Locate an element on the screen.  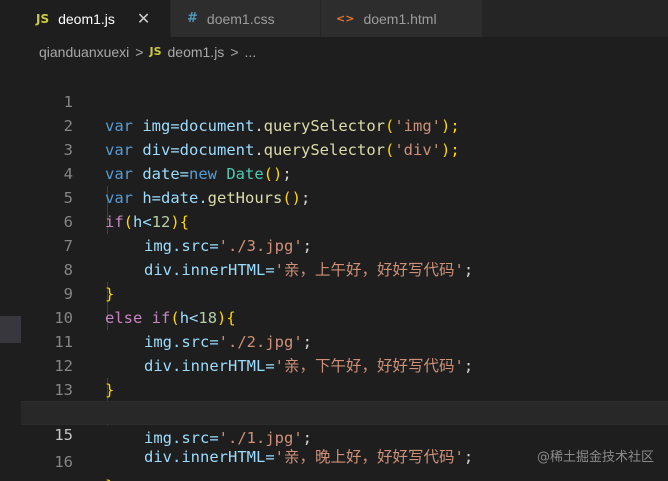
html-file-icon: <> is located at coordinates (345, 18).